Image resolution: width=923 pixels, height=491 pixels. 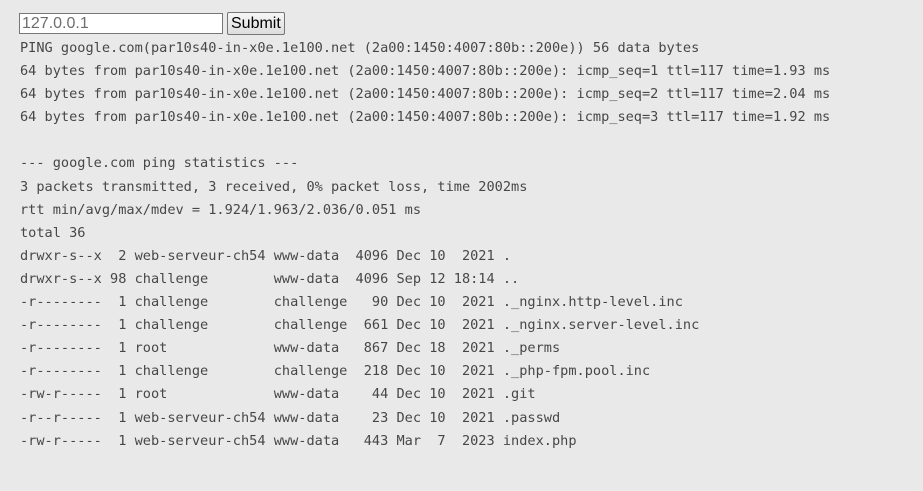 What do you see at coordinates (256, 23) in the screenshot?
I see `submit-button: Submit` at bounding box center [256, 23].